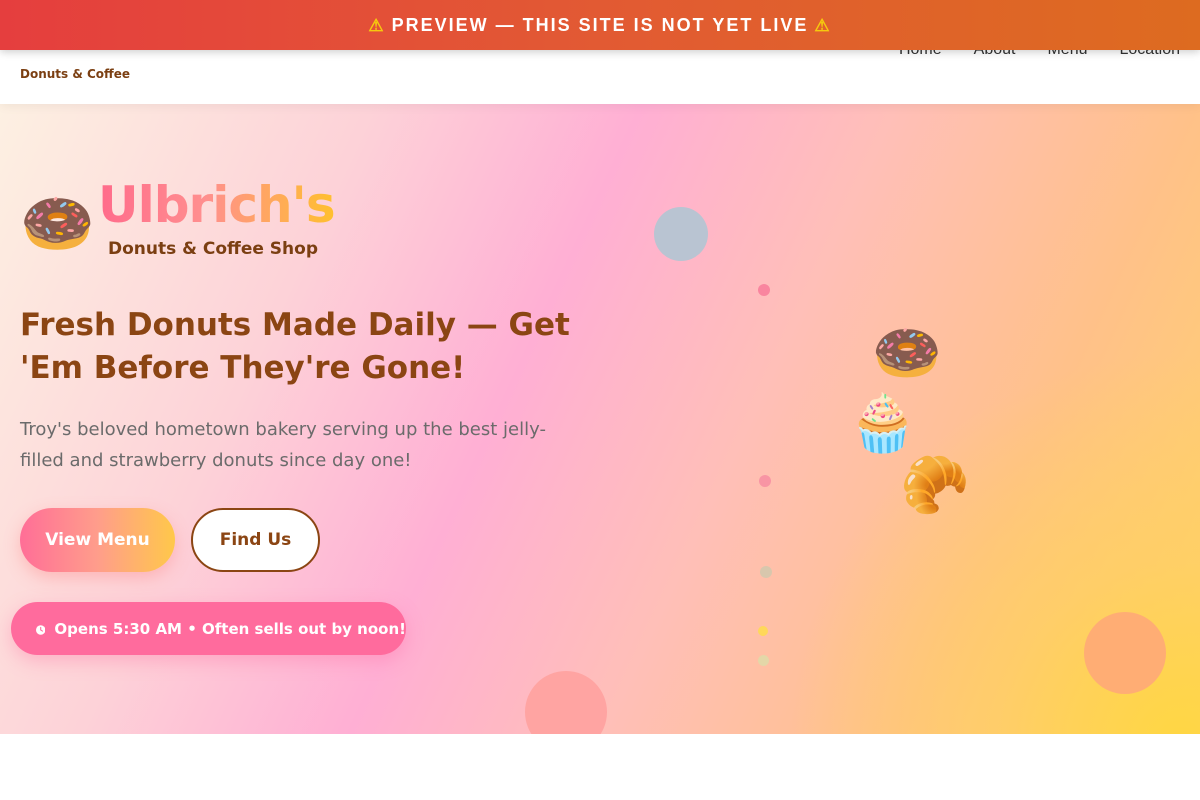 The height and width of the screenshot is (800, 1200). I want to click on brand-name: Ulbrich's, so click(217, 205).